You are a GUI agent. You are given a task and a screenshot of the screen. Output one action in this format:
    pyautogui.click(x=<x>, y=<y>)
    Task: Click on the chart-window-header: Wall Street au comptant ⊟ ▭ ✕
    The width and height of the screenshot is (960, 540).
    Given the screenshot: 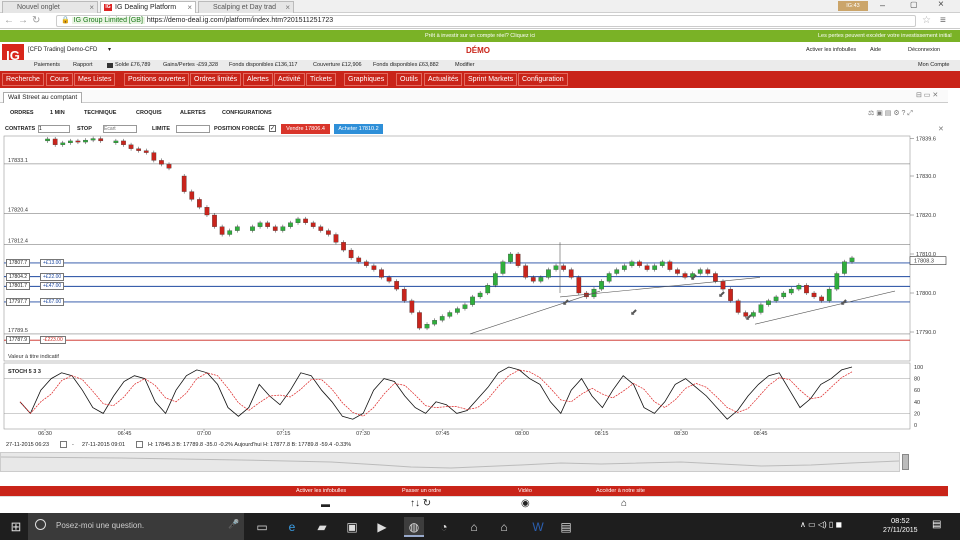 What is the action you would take?
    pyautogui.click(x=474, y=96)
    